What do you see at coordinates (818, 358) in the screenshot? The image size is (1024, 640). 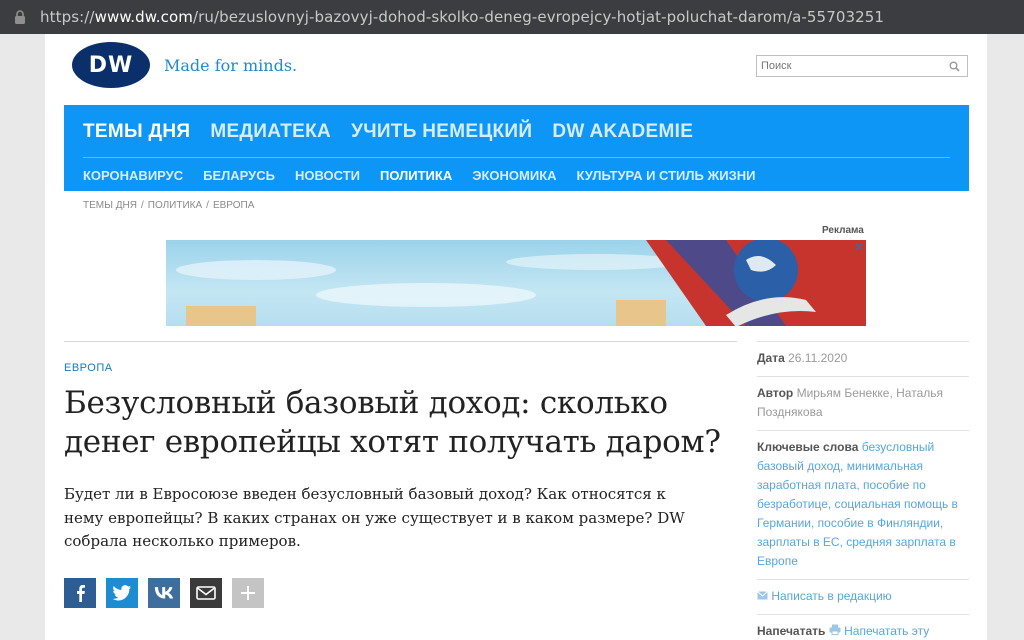 I see `date-value: 26.11.2020` at bounding box center [818, 358].